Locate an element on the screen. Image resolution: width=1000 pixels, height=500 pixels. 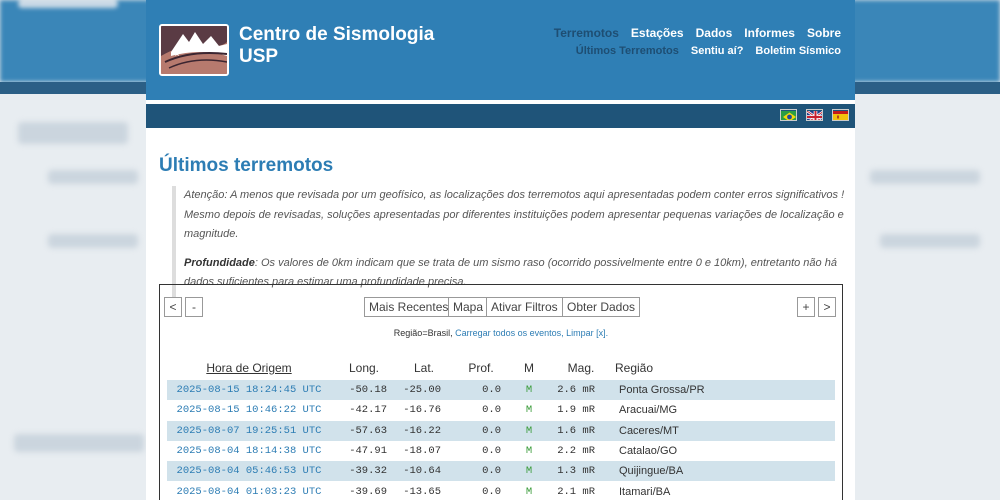
prev-page-button: < is located at coordinates (173, 307).